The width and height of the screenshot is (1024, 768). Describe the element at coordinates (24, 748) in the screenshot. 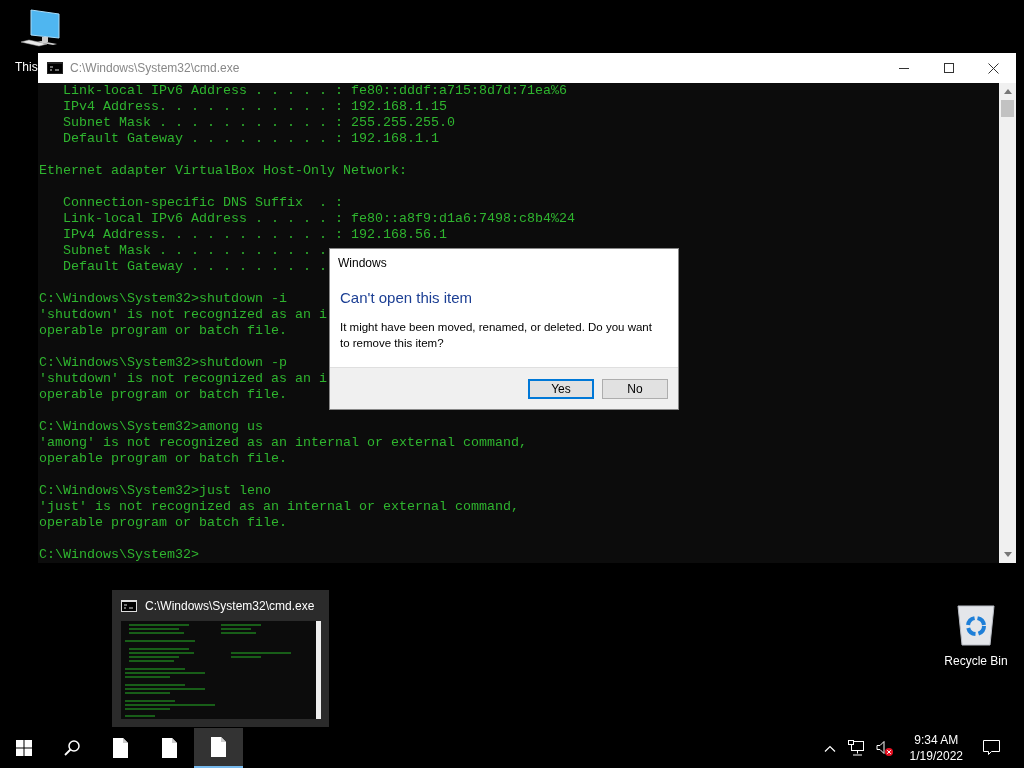

I see `windows-logo-icon` at that location.